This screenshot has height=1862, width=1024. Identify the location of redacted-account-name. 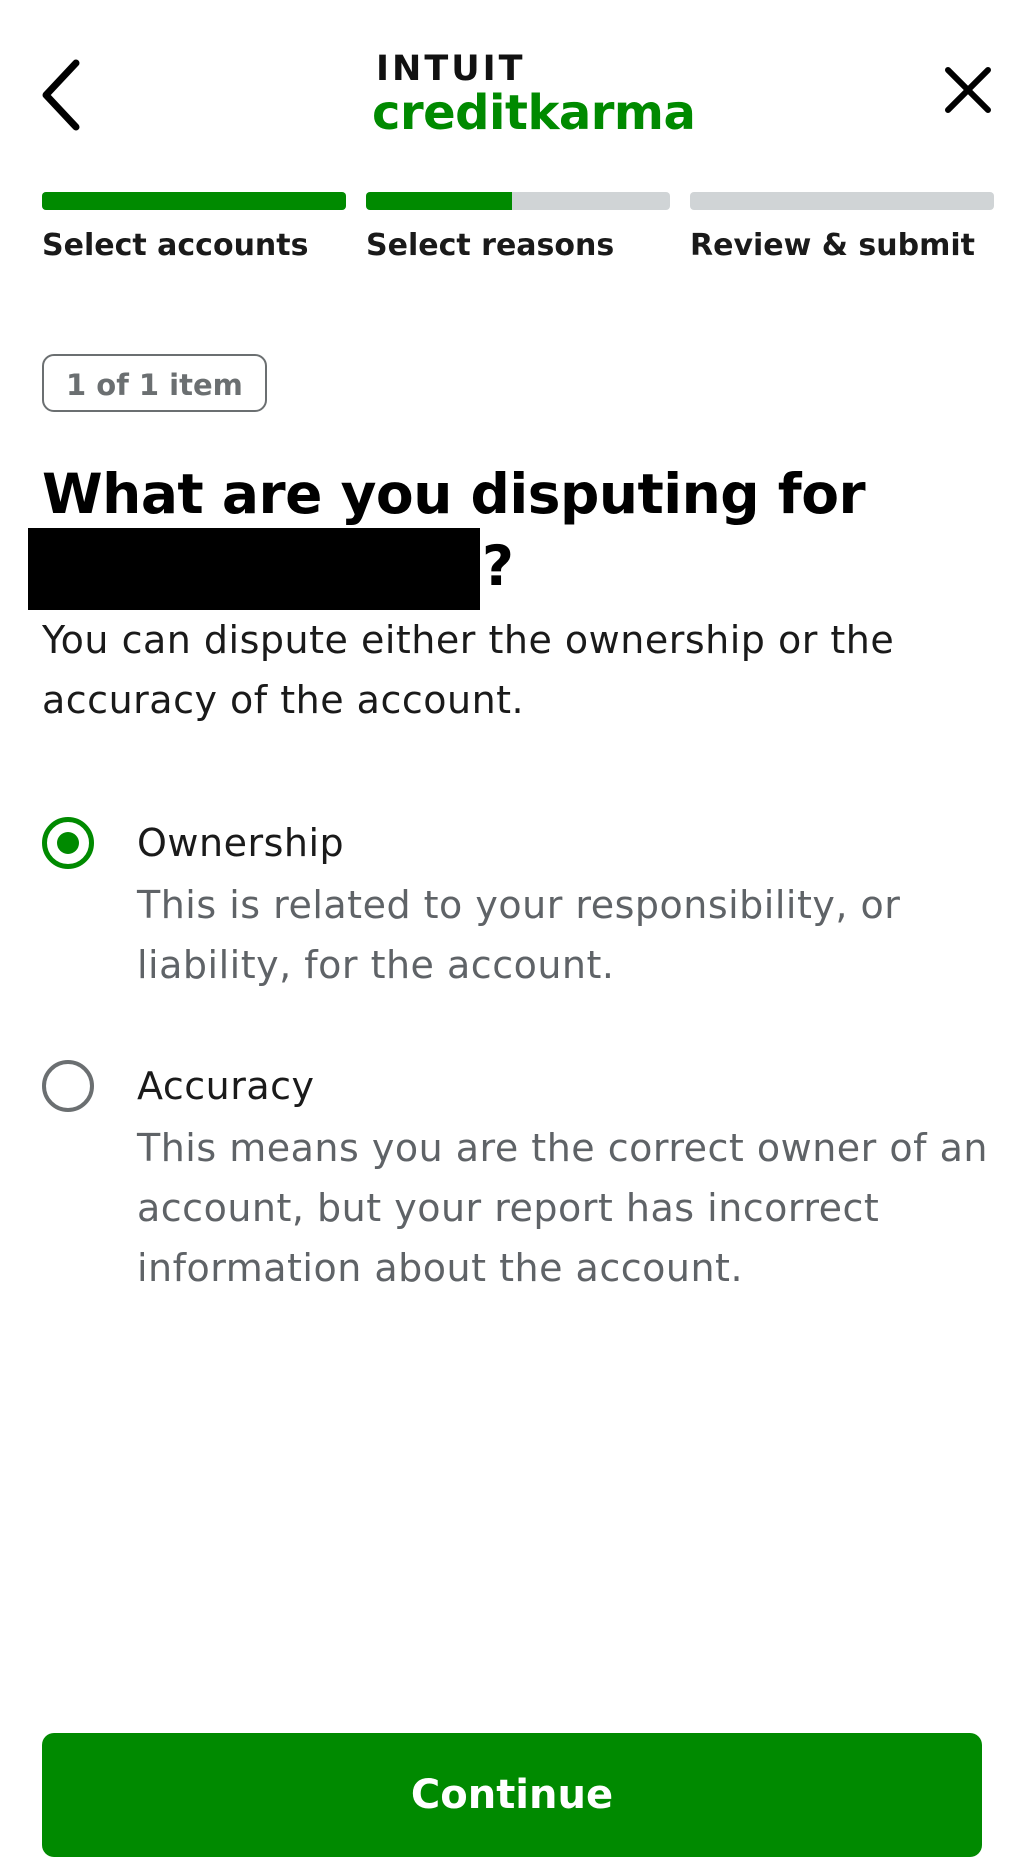
(254, 569).